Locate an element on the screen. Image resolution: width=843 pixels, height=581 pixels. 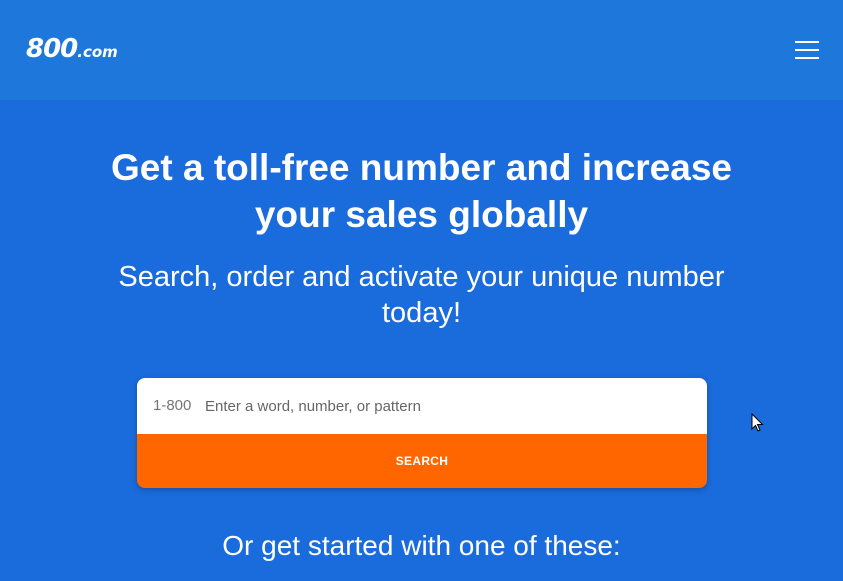
mouse-pointer-icon is located at coordinates (757, 422).